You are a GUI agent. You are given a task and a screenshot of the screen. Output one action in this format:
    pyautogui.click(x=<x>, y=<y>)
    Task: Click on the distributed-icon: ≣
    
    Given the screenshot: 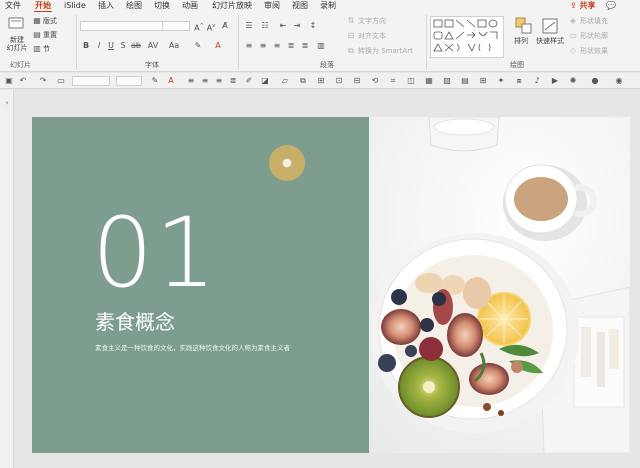 What is the action you would take?
    pyautogui.click(x=305, y=46)
    